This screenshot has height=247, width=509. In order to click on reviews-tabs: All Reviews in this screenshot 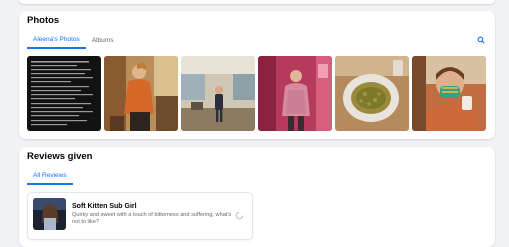, I will do `click(50, 176)`.